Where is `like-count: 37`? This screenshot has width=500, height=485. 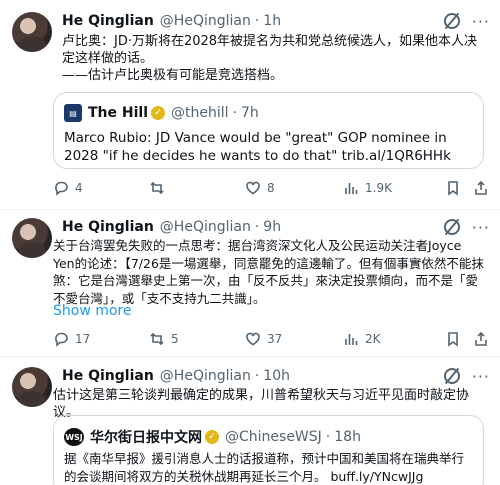
like-count: 37 is located at coordinates (275, 339).